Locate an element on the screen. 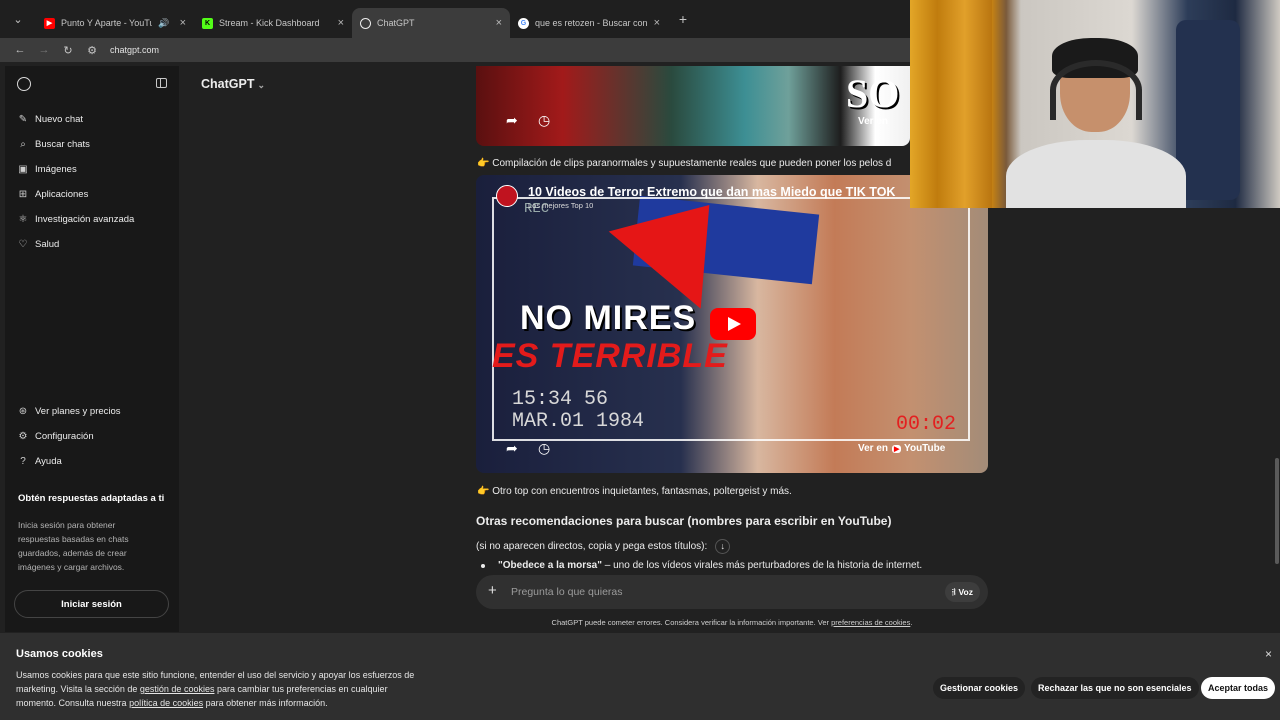 The image size is (1280, 720). sidebar-item-settings: ⚙ Configuración is located at coordinates (55, 436).